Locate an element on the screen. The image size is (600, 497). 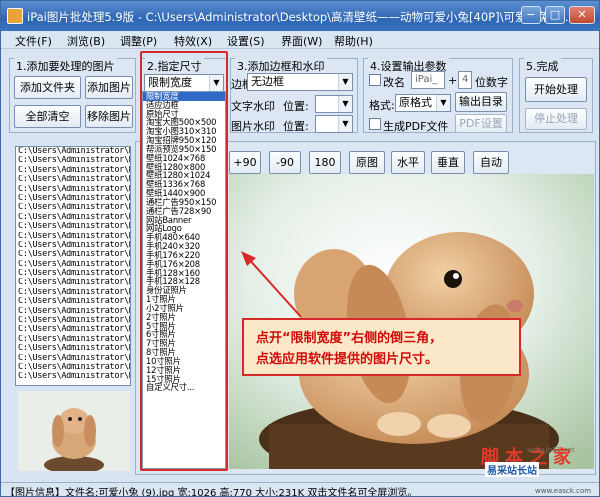
menu-interface: 界面(W) is located at coordinates (301, 41).